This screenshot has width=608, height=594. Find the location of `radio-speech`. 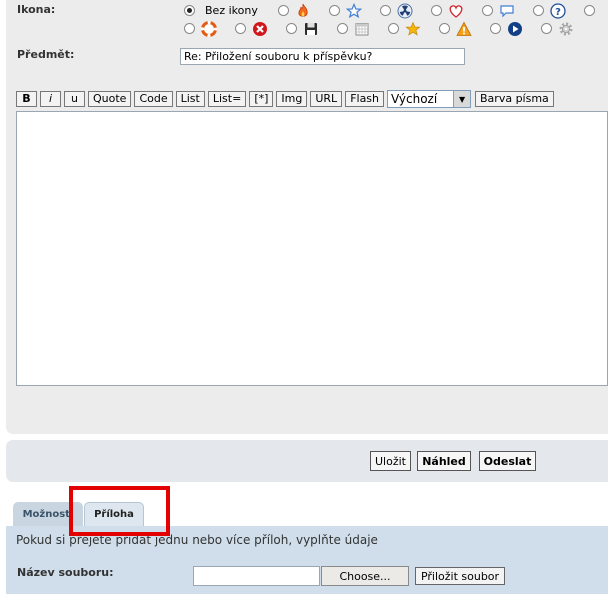

radio-speech is located at coordinates (487, 10).